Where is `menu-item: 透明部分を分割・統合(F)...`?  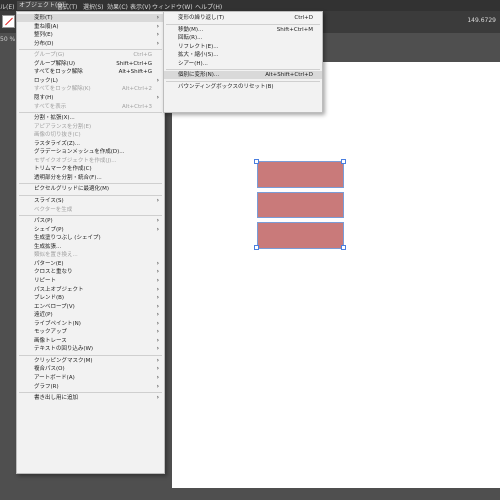
menu-item: 透明部分を分割・統合(F)... is located at coordinates (90, 178).